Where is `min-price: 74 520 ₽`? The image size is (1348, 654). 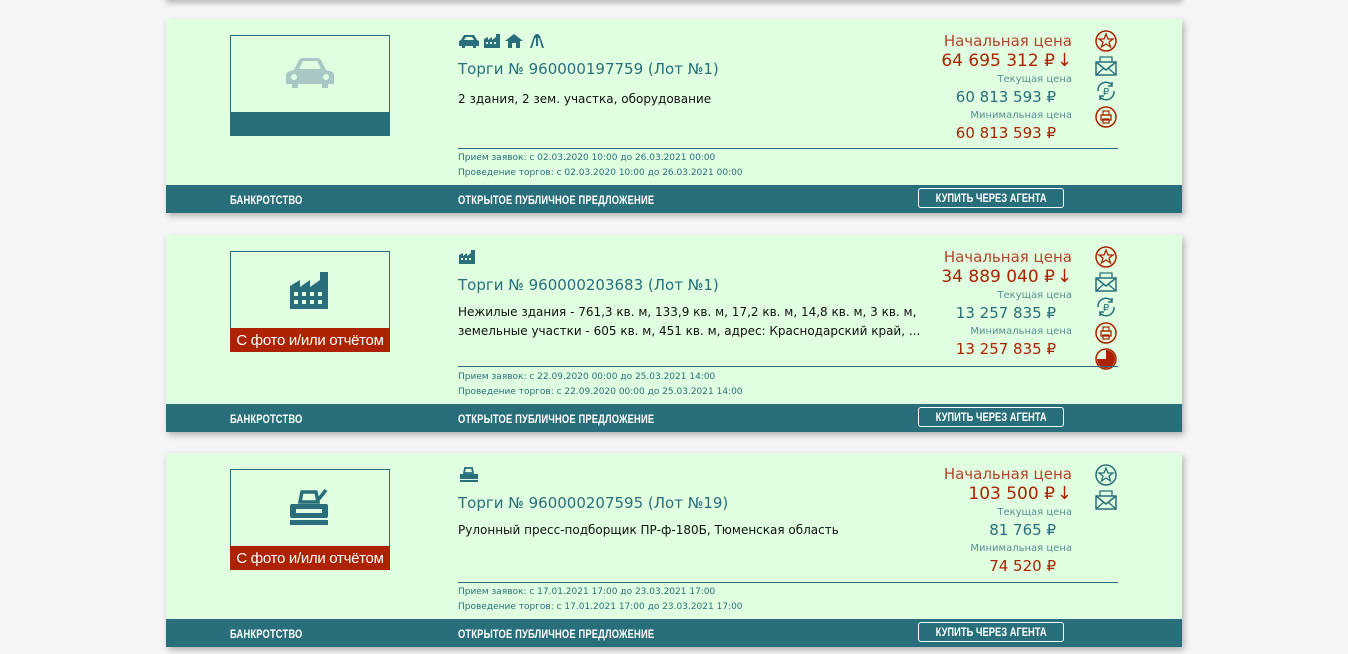
min-price: 74 520 ₽ is located at coordinates (1022, 566).